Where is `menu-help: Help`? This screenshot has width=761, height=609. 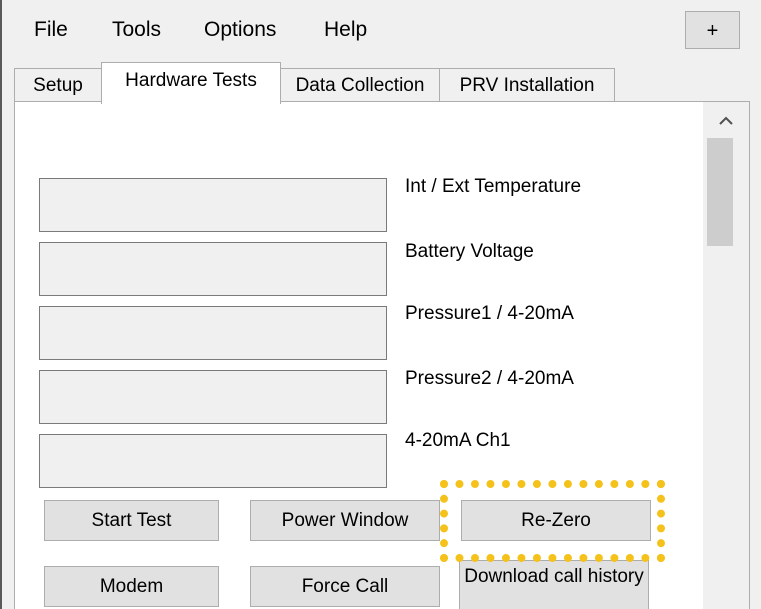
menu-help: Help is located at coordinates (345, 30).